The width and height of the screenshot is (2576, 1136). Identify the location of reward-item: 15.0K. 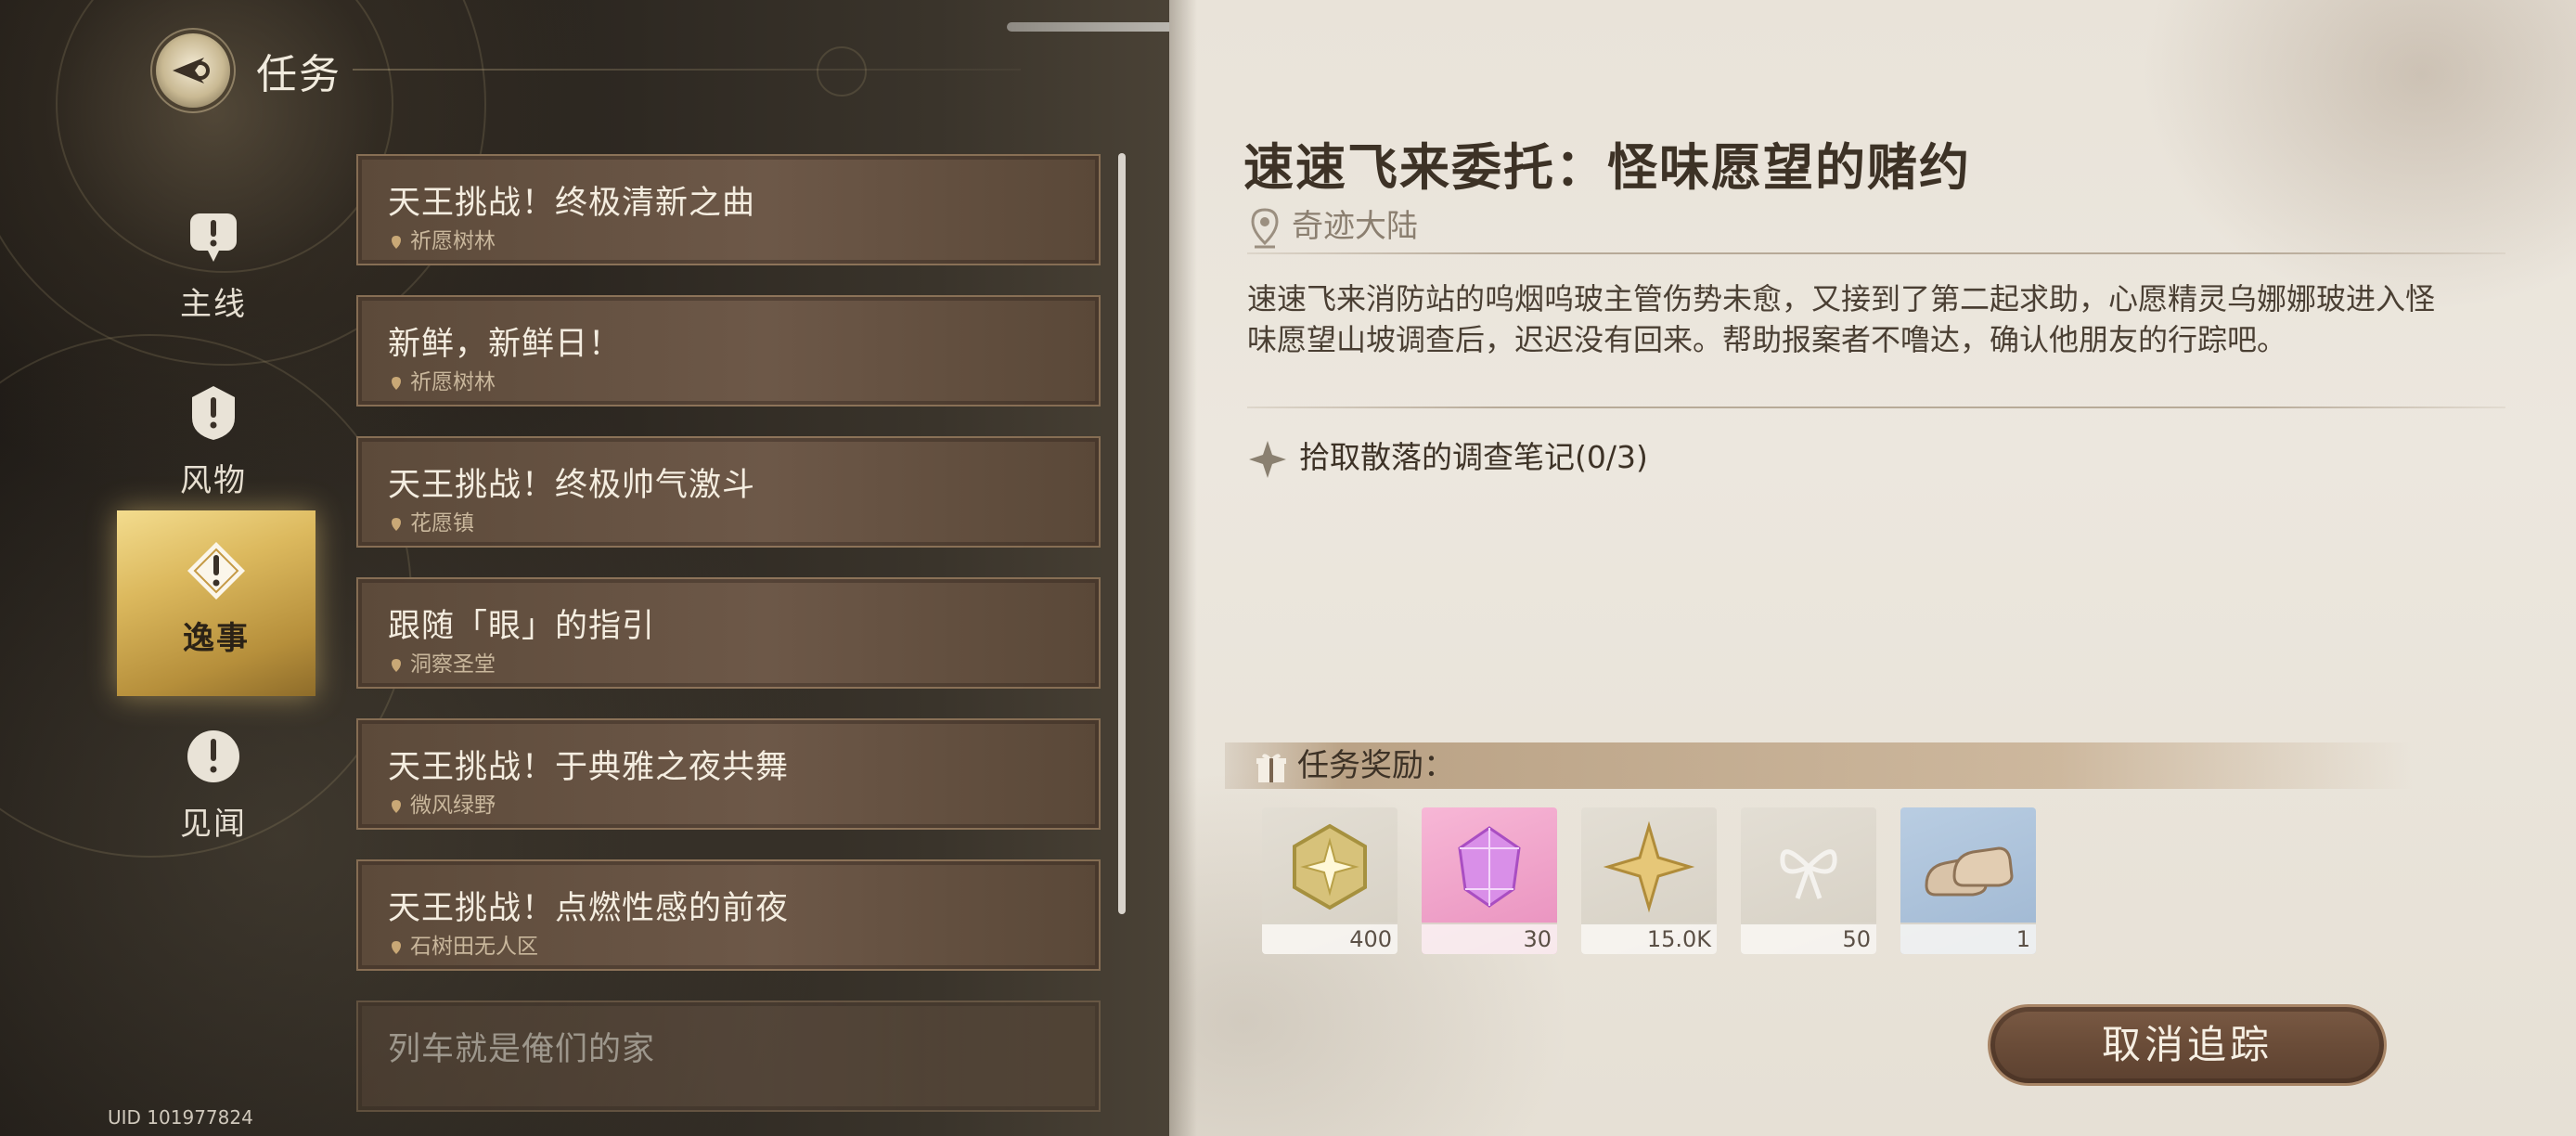
(1649, 880).